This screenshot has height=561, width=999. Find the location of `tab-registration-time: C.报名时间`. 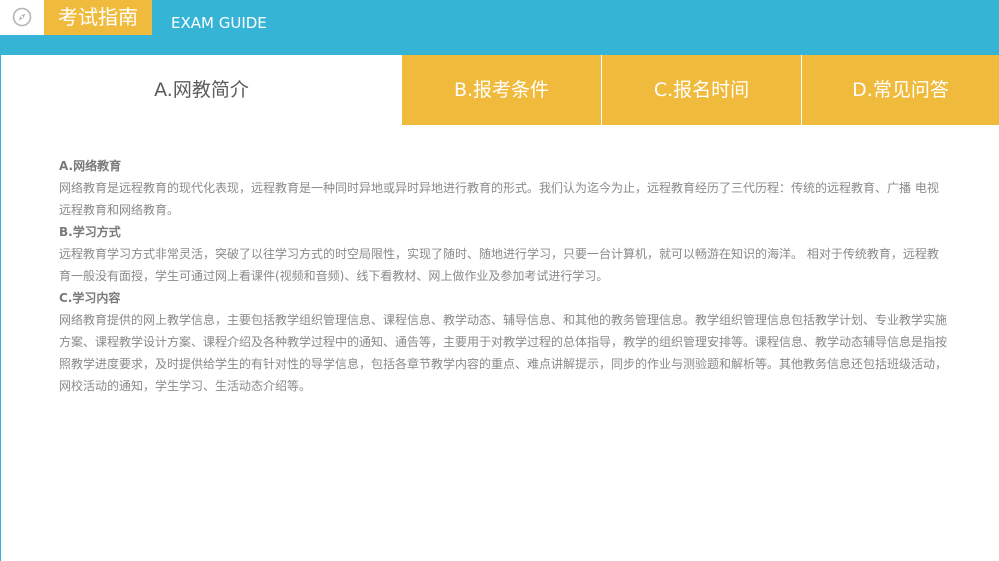

tab-registration-time: C.报名时间 is located at coordinates (701, 90).